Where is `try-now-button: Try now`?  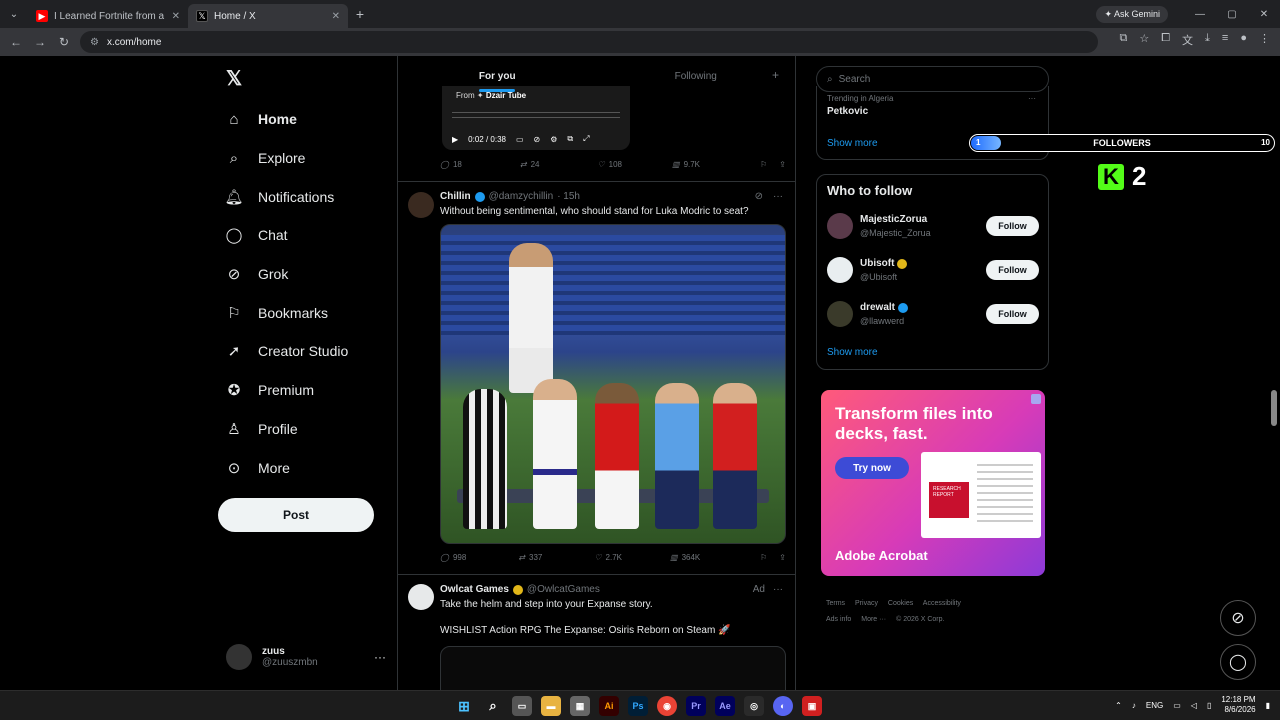
try-now-button: Try now is located at coordinates (872, 468).